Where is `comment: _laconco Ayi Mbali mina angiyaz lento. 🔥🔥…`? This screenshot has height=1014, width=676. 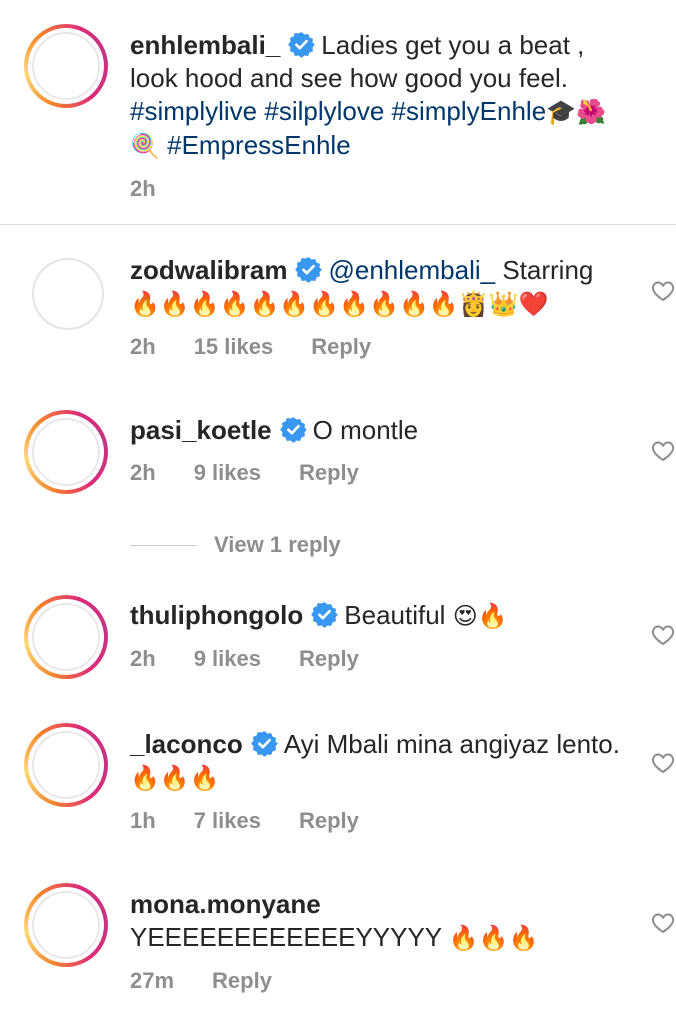
comment: _laconco Ayi Mbali mina angiyaz lento. 🔥🔥… is located at coordinates (380, 781).